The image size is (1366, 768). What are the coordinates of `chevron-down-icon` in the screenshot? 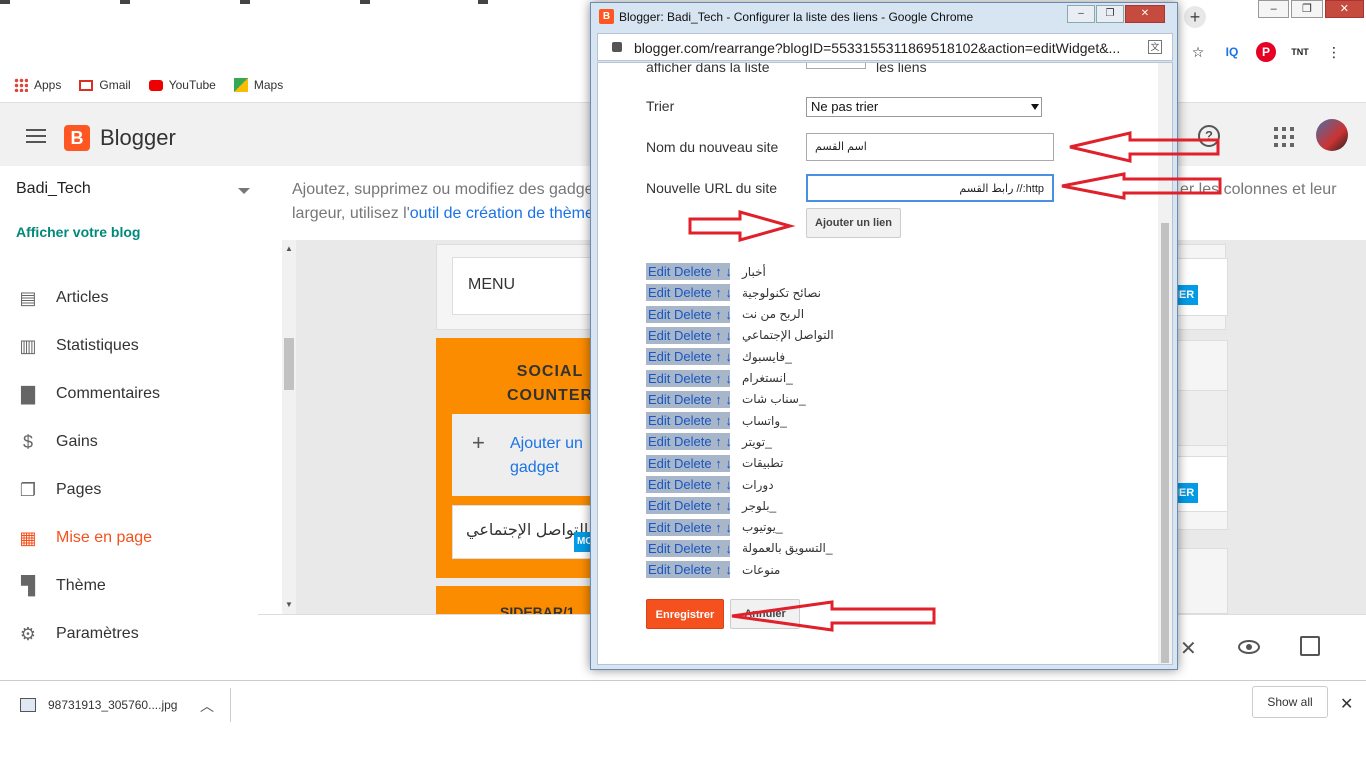 It's located at (244, 191).